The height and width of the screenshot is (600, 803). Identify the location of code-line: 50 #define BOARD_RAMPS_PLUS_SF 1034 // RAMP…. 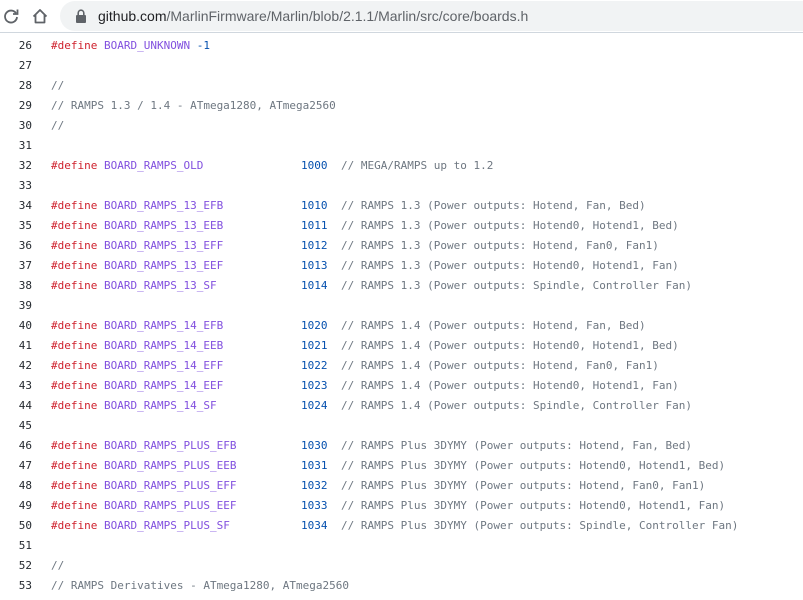
(401, 526).